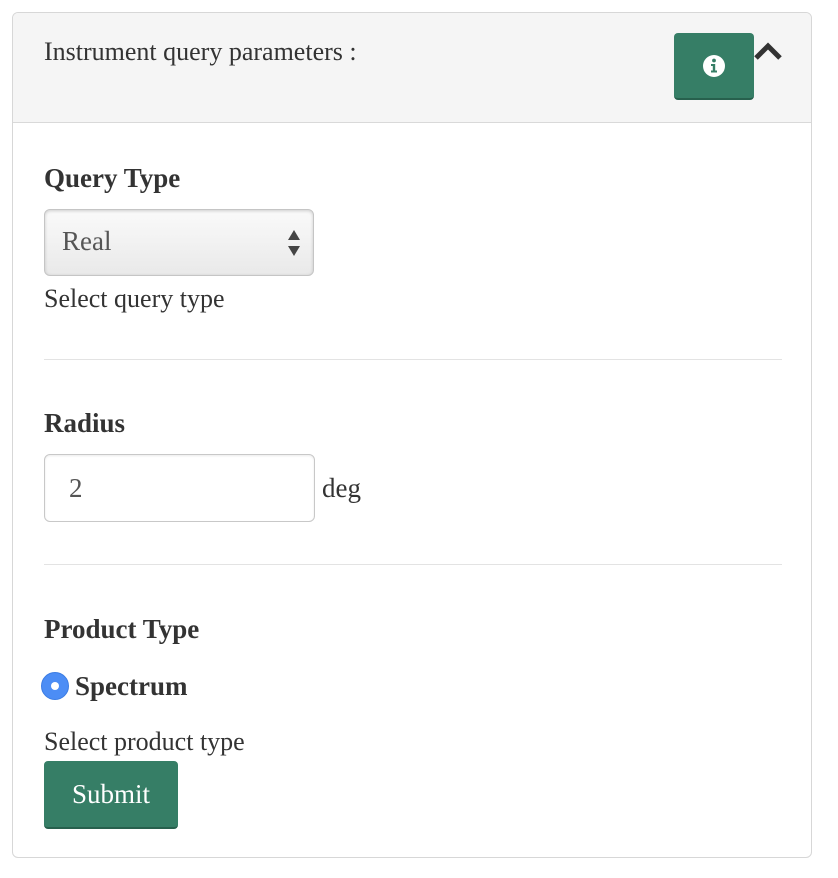  What do you see at coordinates (768, 51) in the screenshot?
I see `chevron-up-icon` at bounding box center [768, 51].